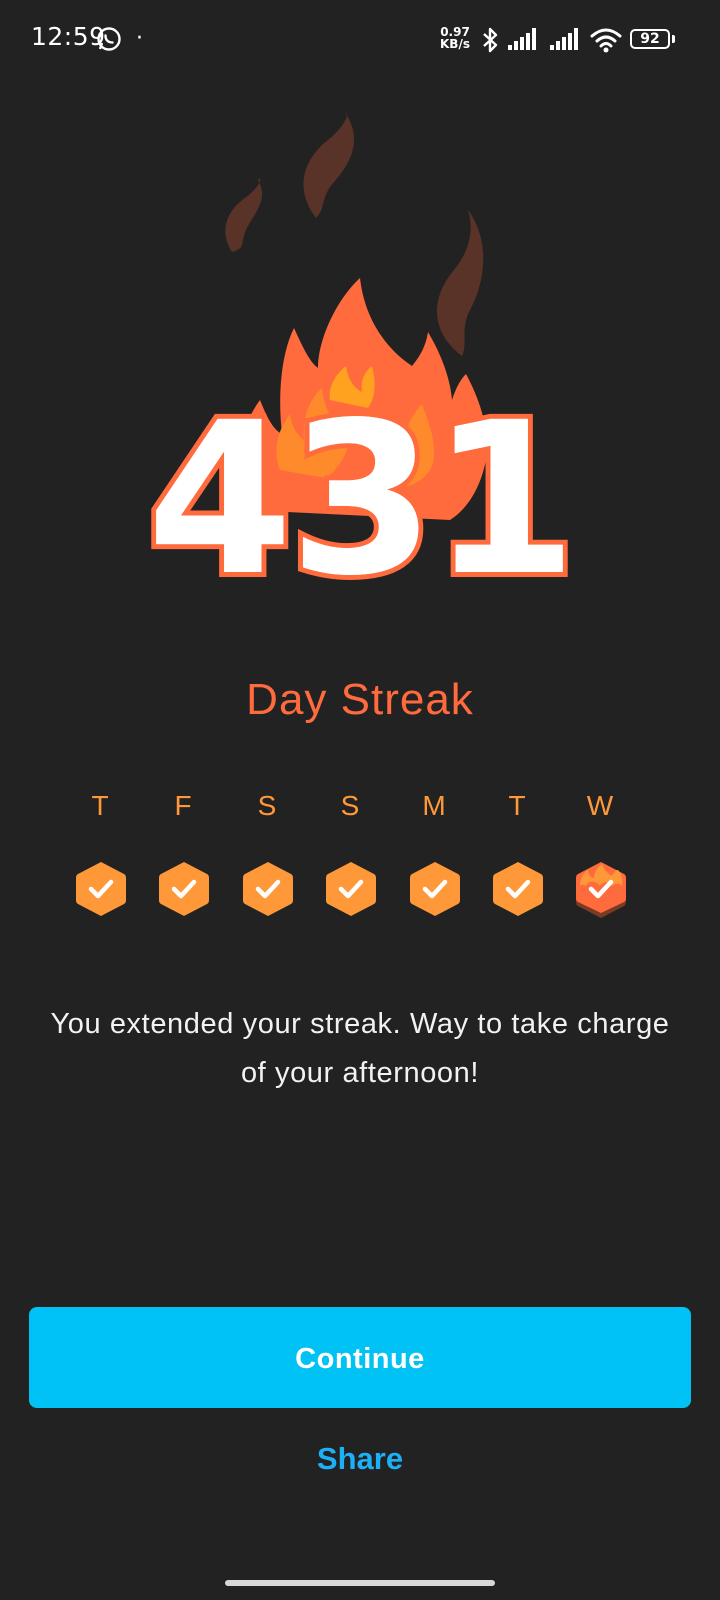 This screenshot has height=1600, width=720. I want to click on share-button: Share, so click(360, 1459).